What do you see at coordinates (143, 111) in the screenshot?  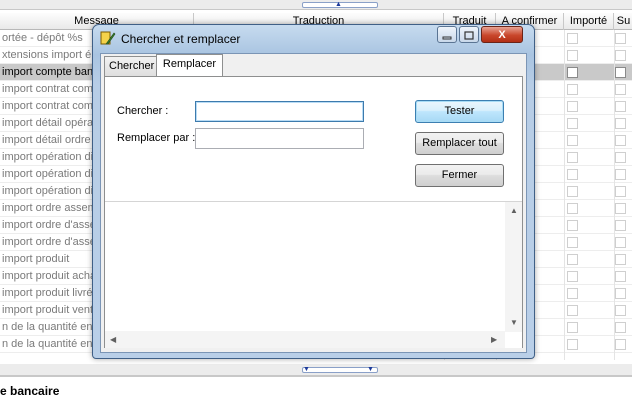 I see `search-label: Chercher :` at bounding box center [143, 111].